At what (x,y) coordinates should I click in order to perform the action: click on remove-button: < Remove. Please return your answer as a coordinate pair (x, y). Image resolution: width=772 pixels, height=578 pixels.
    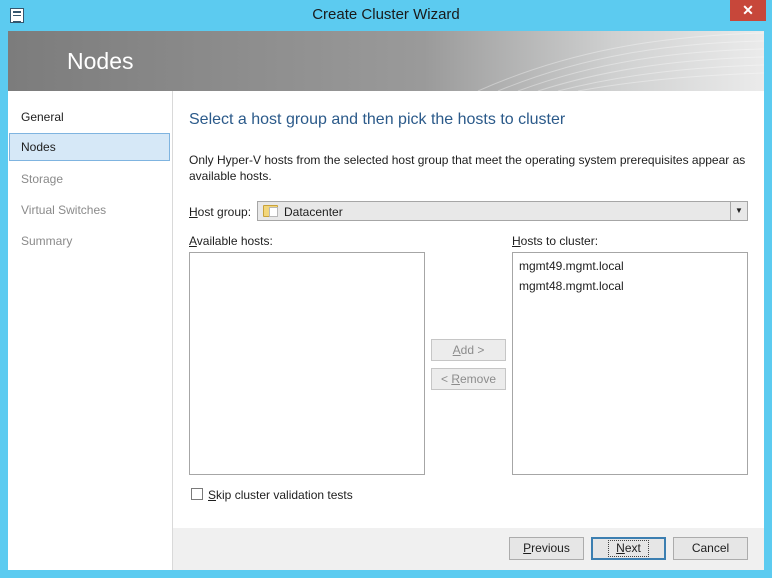
    Looking at the image, I should click on (468, 379).